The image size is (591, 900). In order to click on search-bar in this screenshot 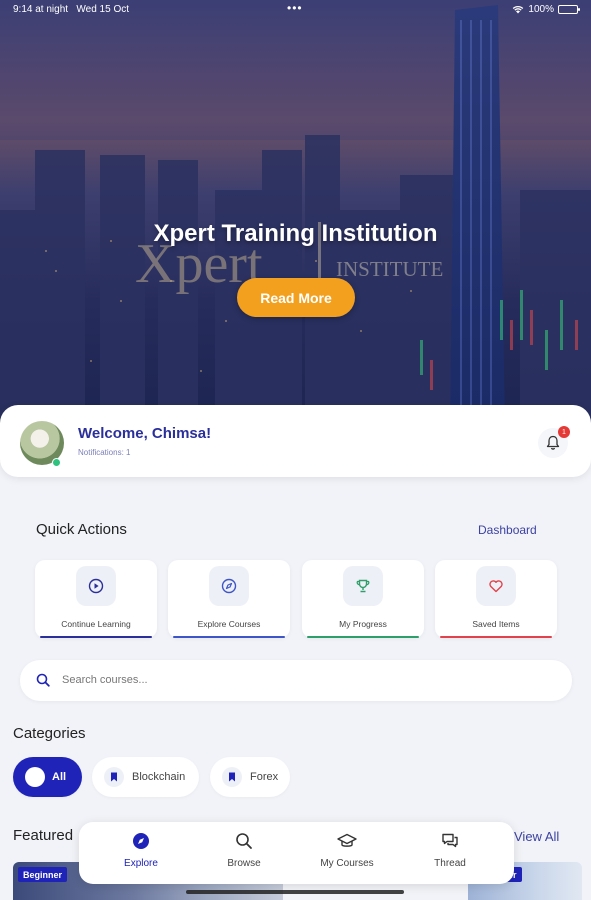, I will do `click(296, 680)`.